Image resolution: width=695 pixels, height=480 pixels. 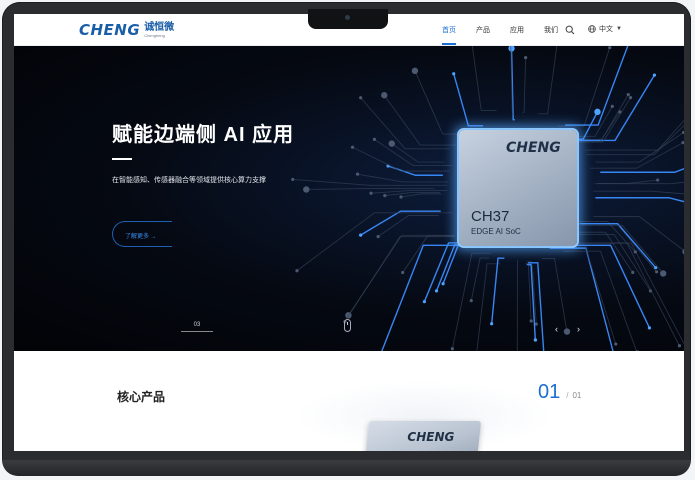 I want to click on counter-total: 01, so click(x=577, y=395).